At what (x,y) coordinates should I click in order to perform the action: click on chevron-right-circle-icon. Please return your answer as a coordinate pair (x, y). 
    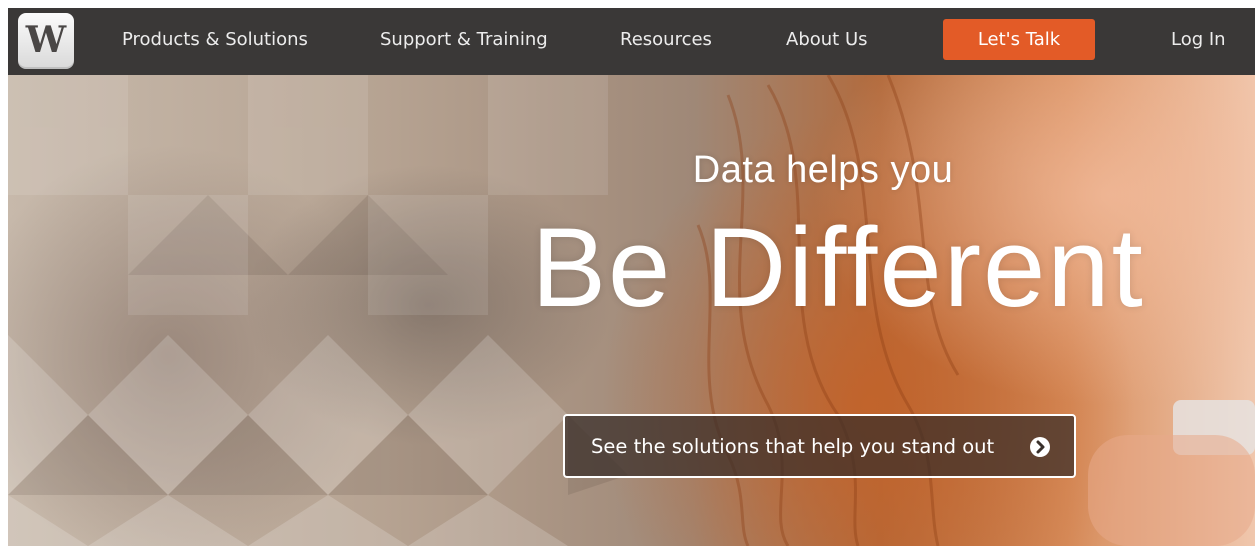
    Looking at the image, I should click on (1040, 447).